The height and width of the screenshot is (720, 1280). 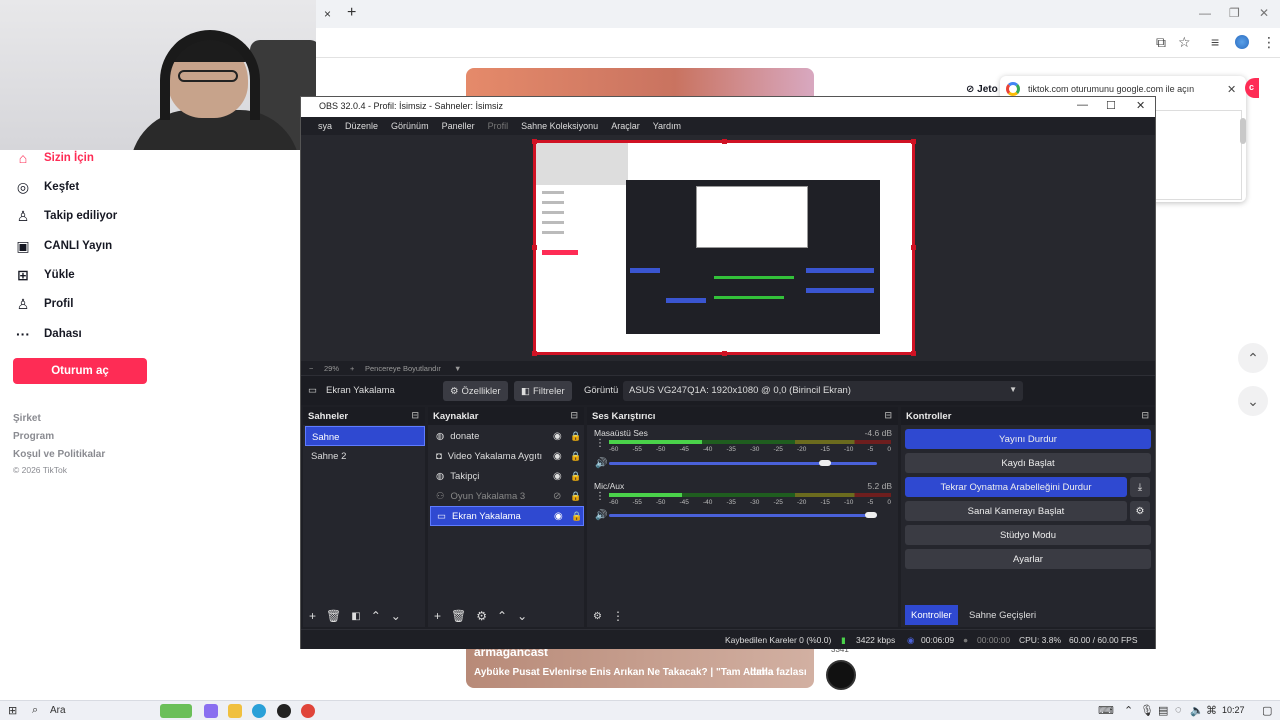 What do you see at coordinates (327, 14) in the screenshot?
I see `tab-close-button: ×` at bounding box center [327, 14].